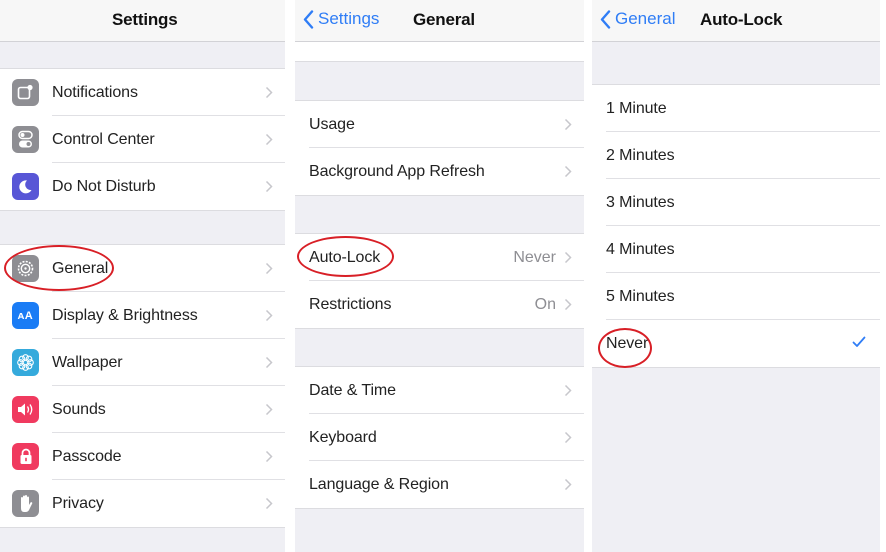 Image resolution: width=886 pixels, height=552 pixels. What do you see at coordinates (636, 108) in the screenshot?
I see `option-label: 1 Minute` at bounding box center [636, 108].